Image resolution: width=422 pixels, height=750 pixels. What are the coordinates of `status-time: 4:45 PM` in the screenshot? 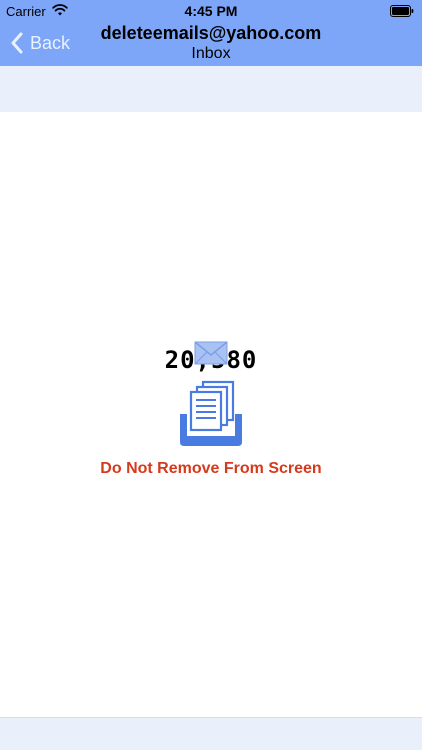 It's located at (211, 11).